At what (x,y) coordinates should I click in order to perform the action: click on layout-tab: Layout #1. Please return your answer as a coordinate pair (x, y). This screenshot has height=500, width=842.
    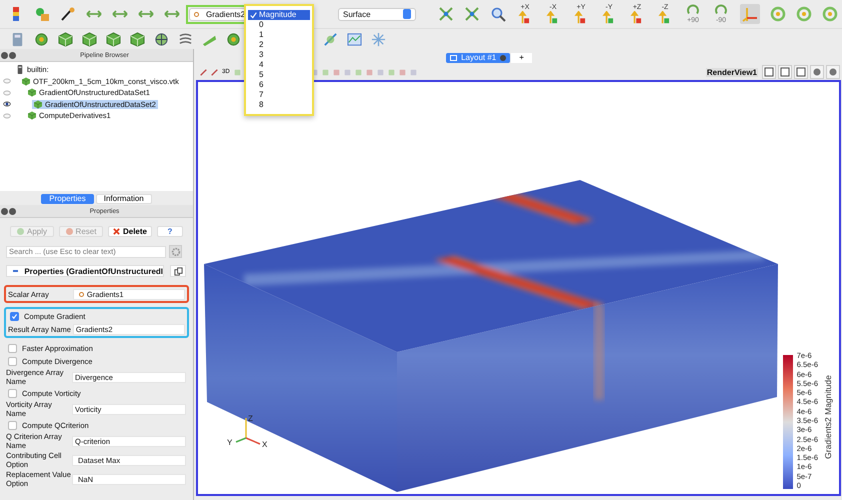
    Looking at the image, I should click on (478, 57).